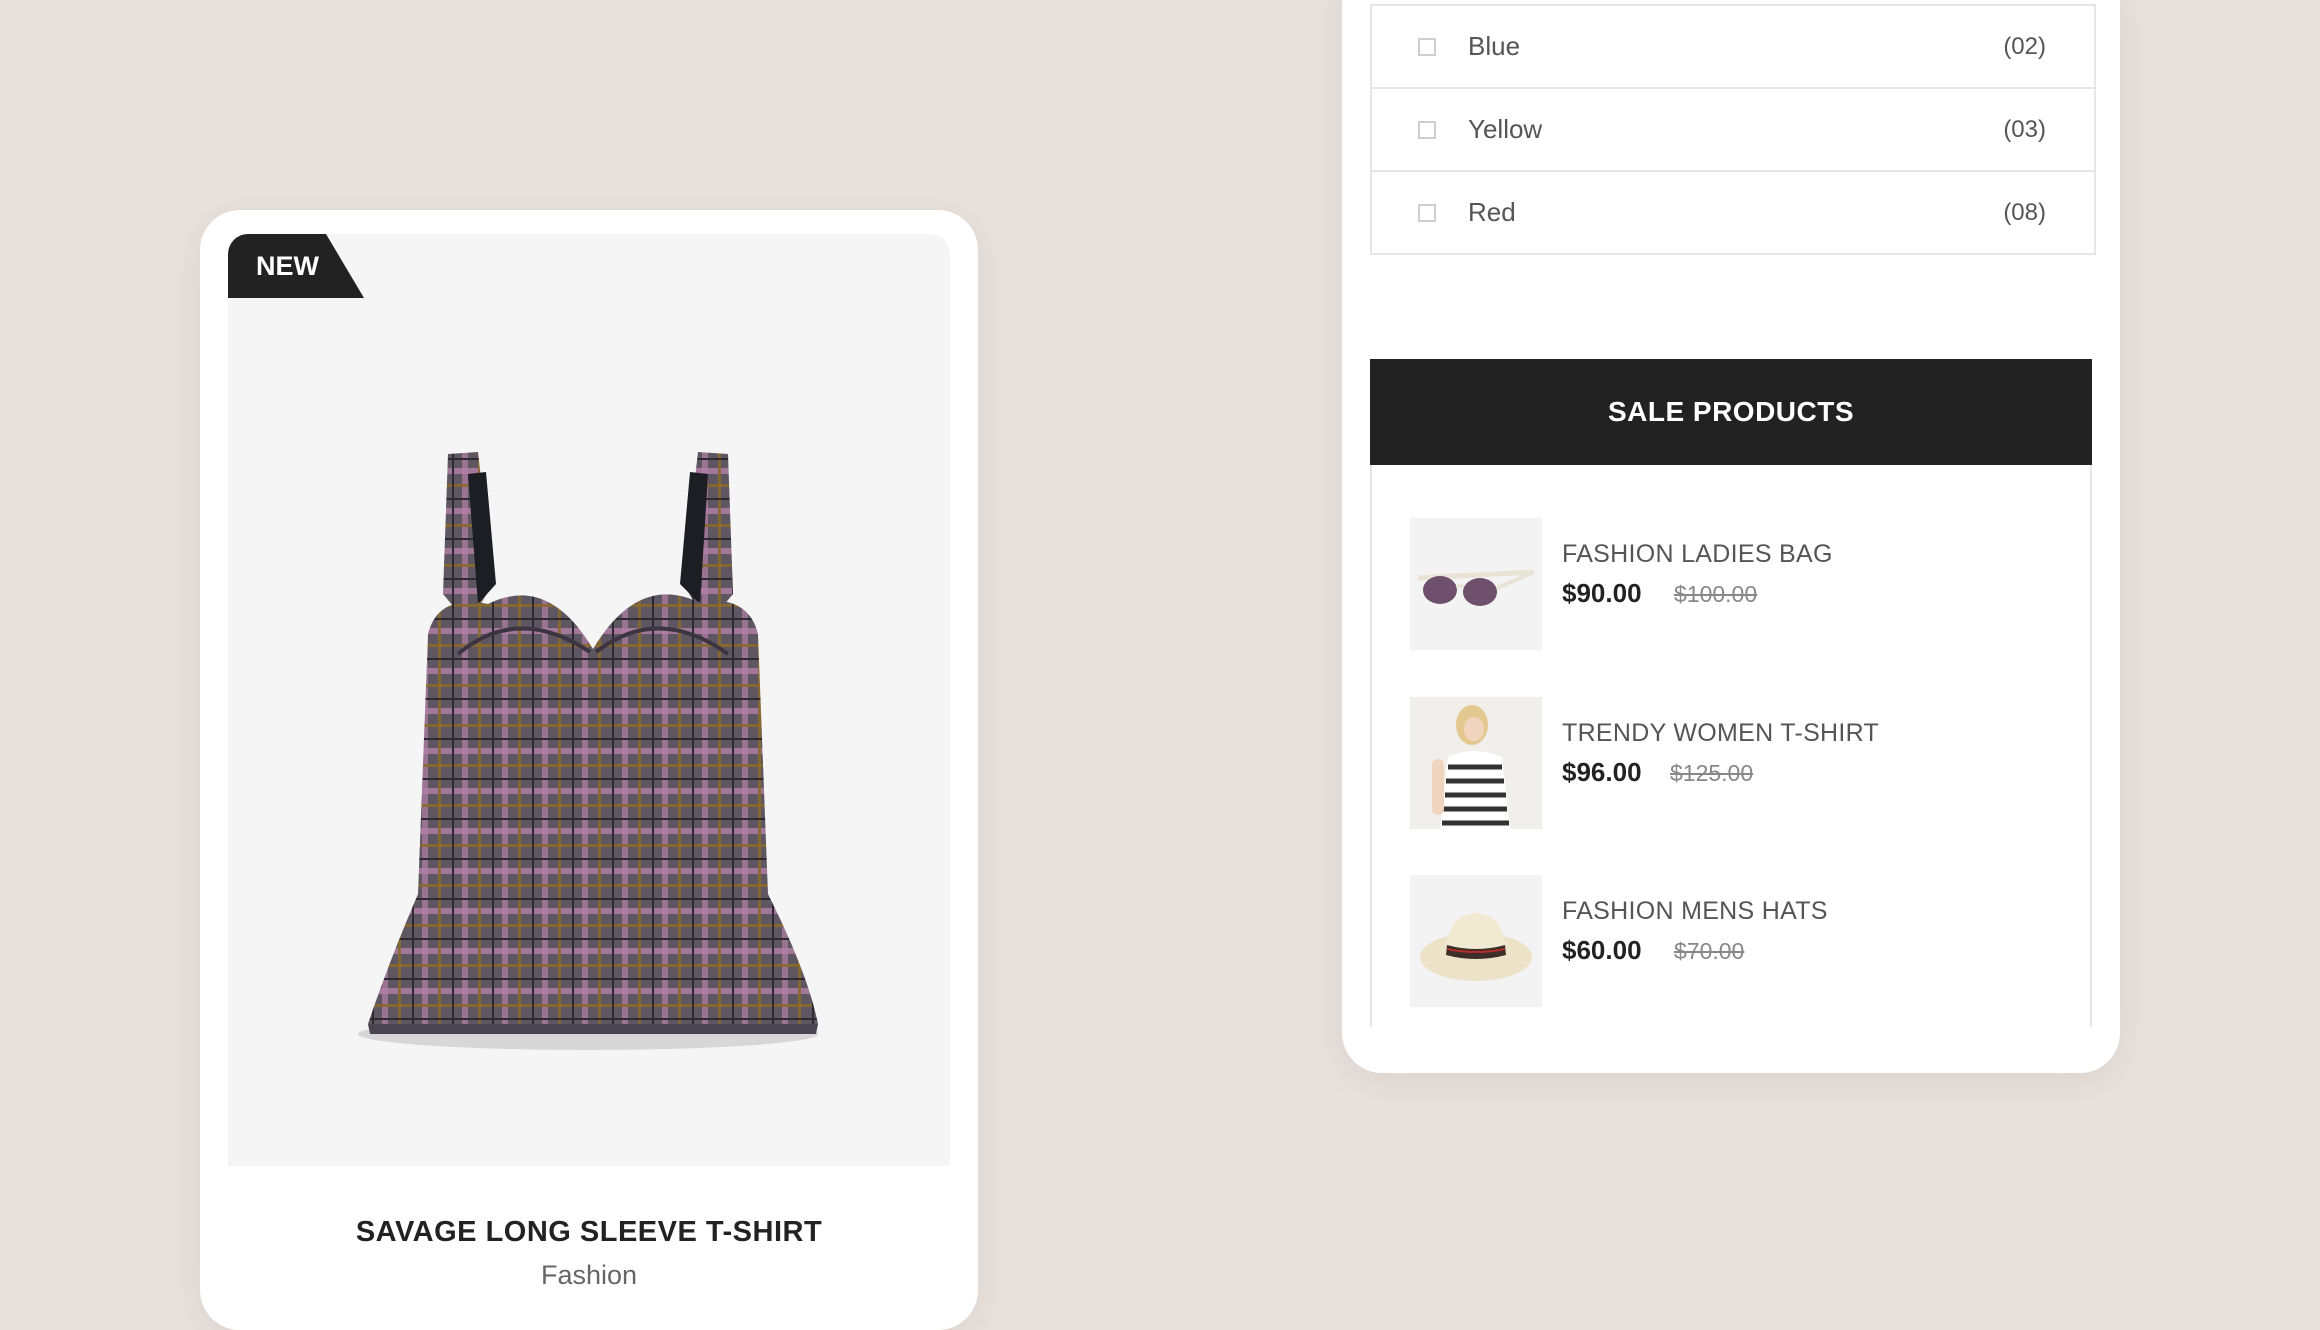 The image size is (2320, 1330). I want to click on sale-product-item: FASHION LADIES BAG $90.00 $100.00, so click(1730, 584).